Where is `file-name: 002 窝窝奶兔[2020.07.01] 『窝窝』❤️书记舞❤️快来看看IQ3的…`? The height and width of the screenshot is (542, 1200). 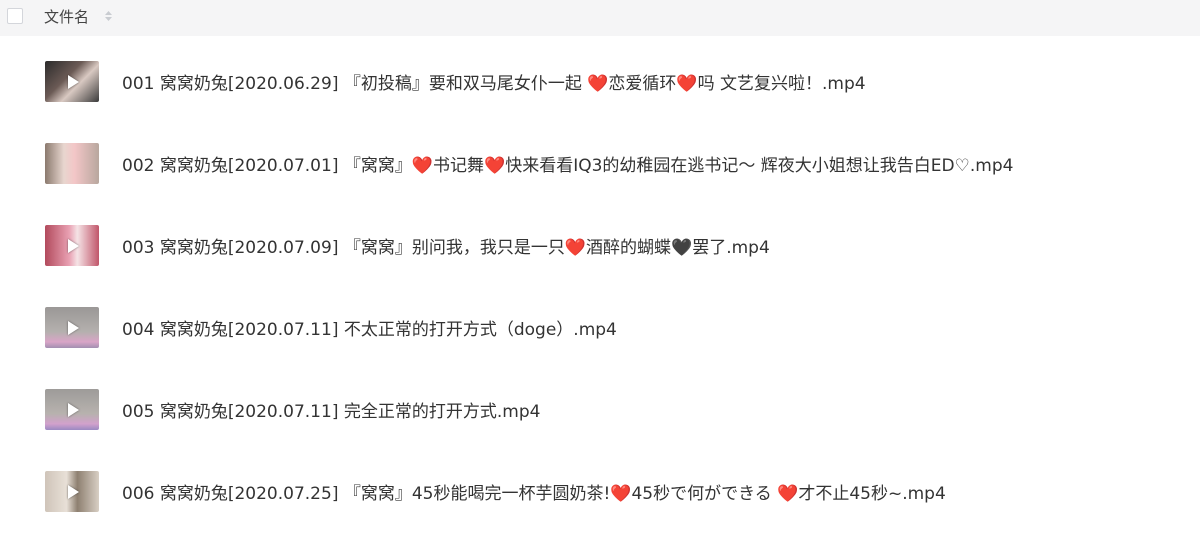
file-name: 002 窝窝奶兔[2020.07.01] 『窝窝』❤️书记舞❤️快来看看IQ3的… is located at coordinates (567, 166).